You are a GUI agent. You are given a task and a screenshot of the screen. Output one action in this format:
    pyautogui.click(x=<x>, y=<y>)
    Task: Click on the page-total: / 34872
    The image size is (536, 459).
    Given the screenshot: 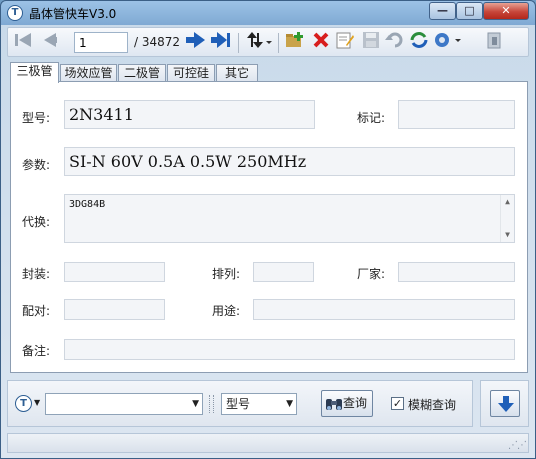 What is the action you would take?
    pyautogui.click(x=157, y=42)
    